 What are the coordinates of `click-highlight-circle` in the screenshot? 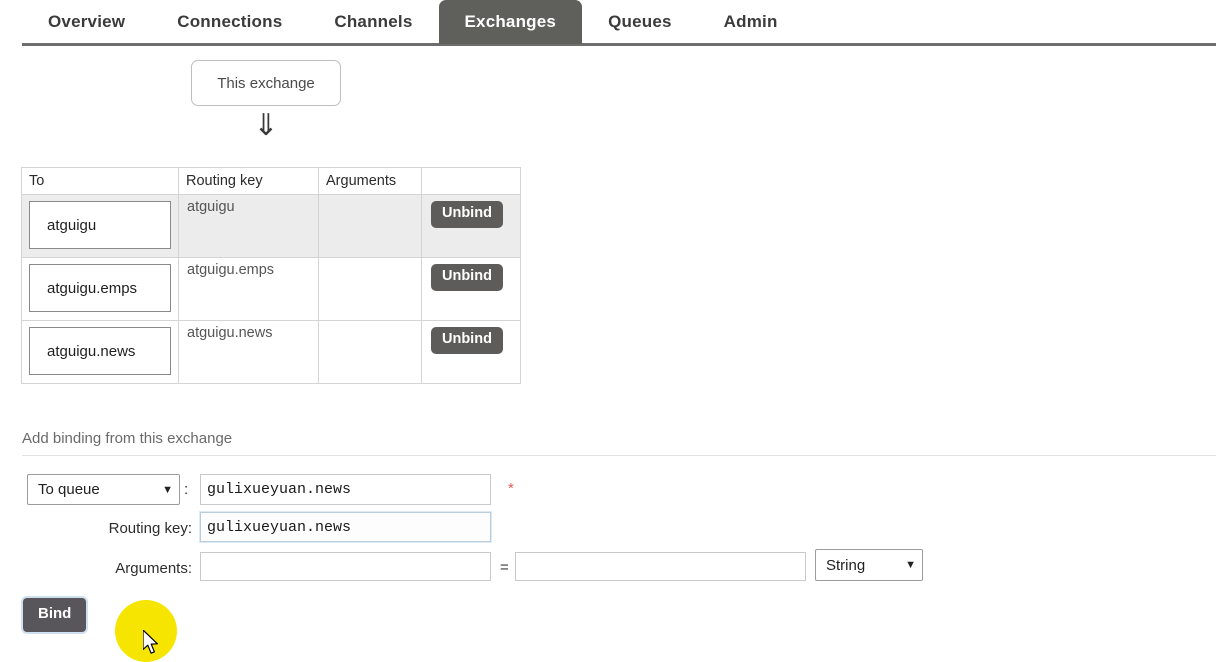 It's located at (146, 631).